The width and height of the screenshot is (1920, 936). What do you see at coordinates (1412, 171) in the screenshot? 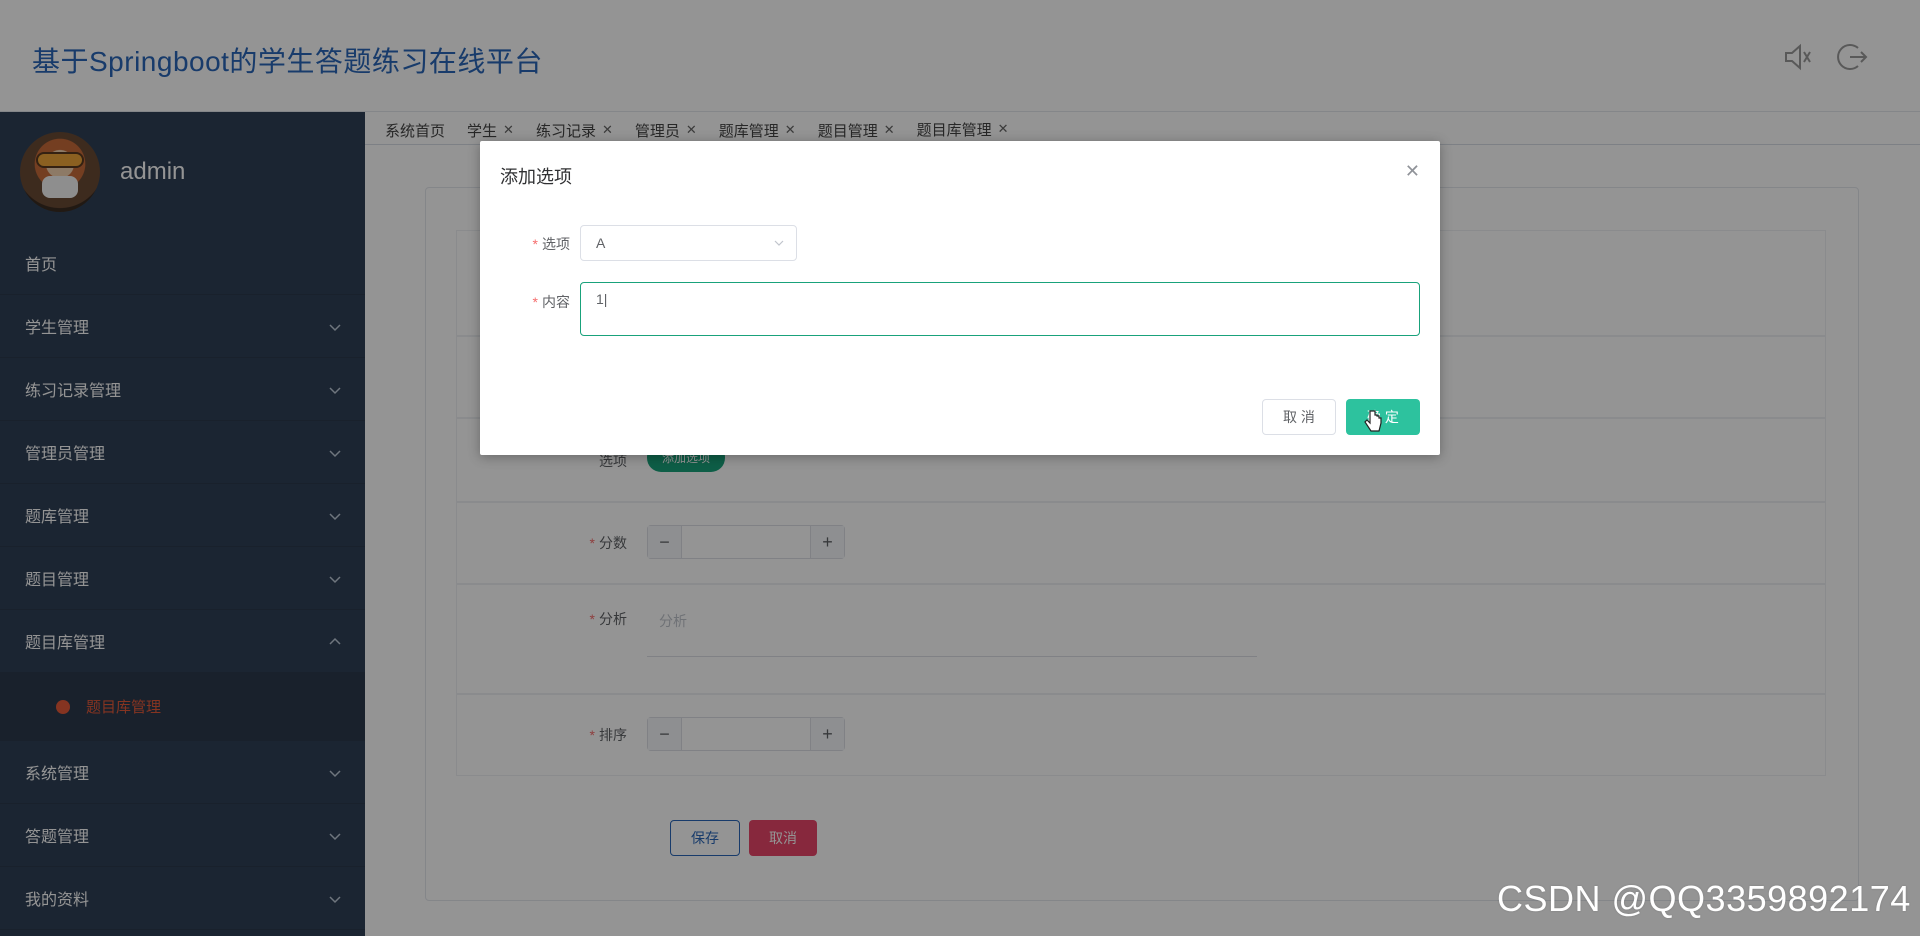
I see `close-icon: ✕` at bounding box center [1412, 171].